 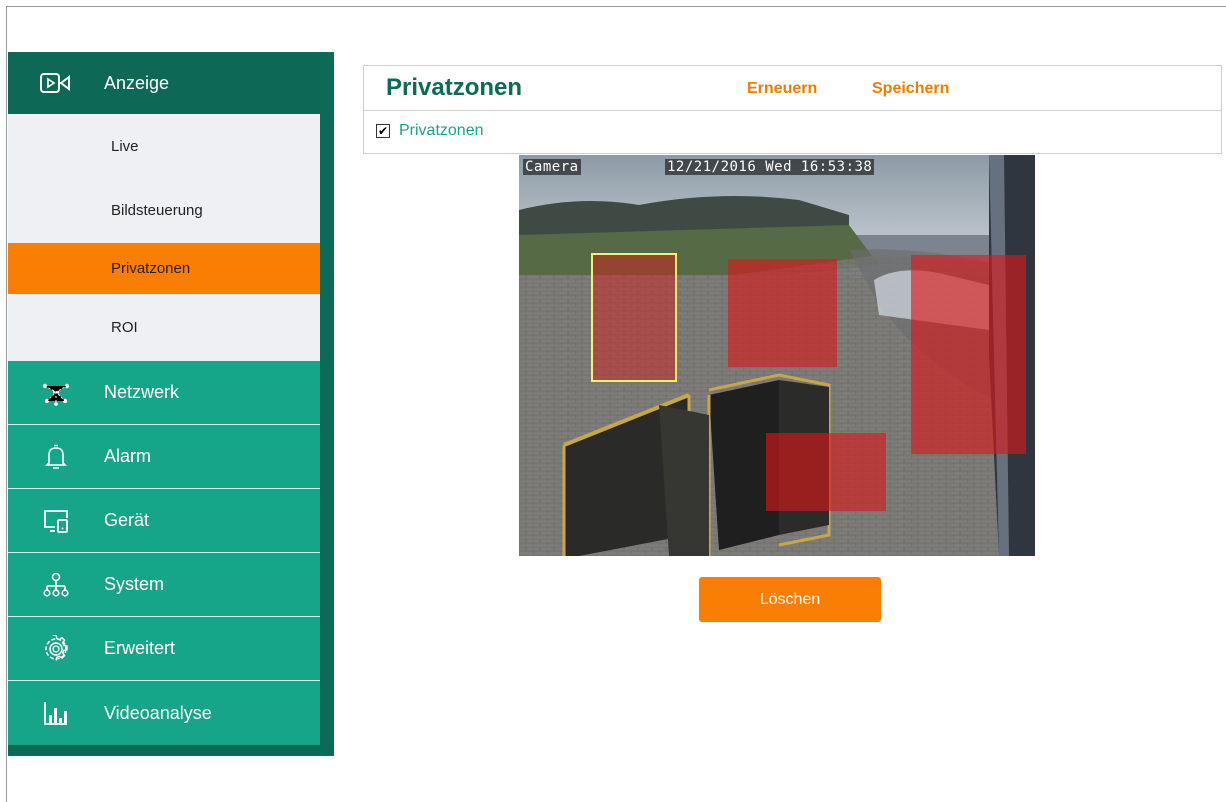 What do you see at coordinates (137, 82) in the screenshot?
I see `sidebar-item-label: Anzeige` at bounding box center [137, 82].